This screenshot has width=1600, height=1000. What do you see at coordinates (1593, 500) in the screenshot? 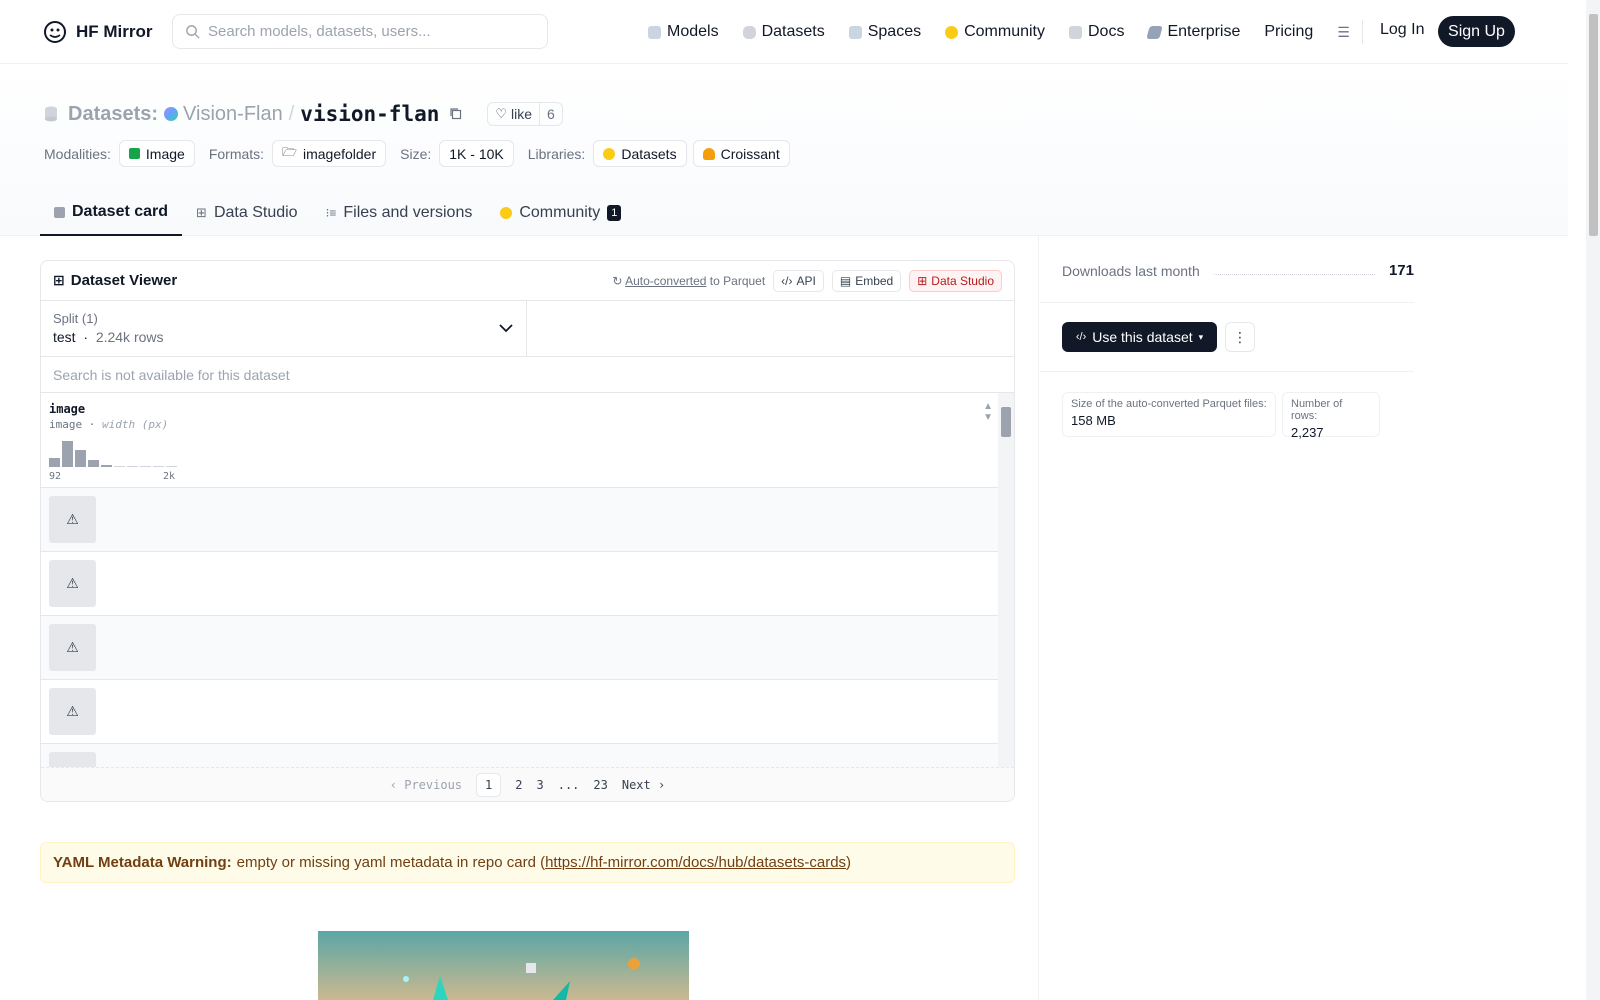
I see `page-scrollbar` at bounding box center [1593, 500].